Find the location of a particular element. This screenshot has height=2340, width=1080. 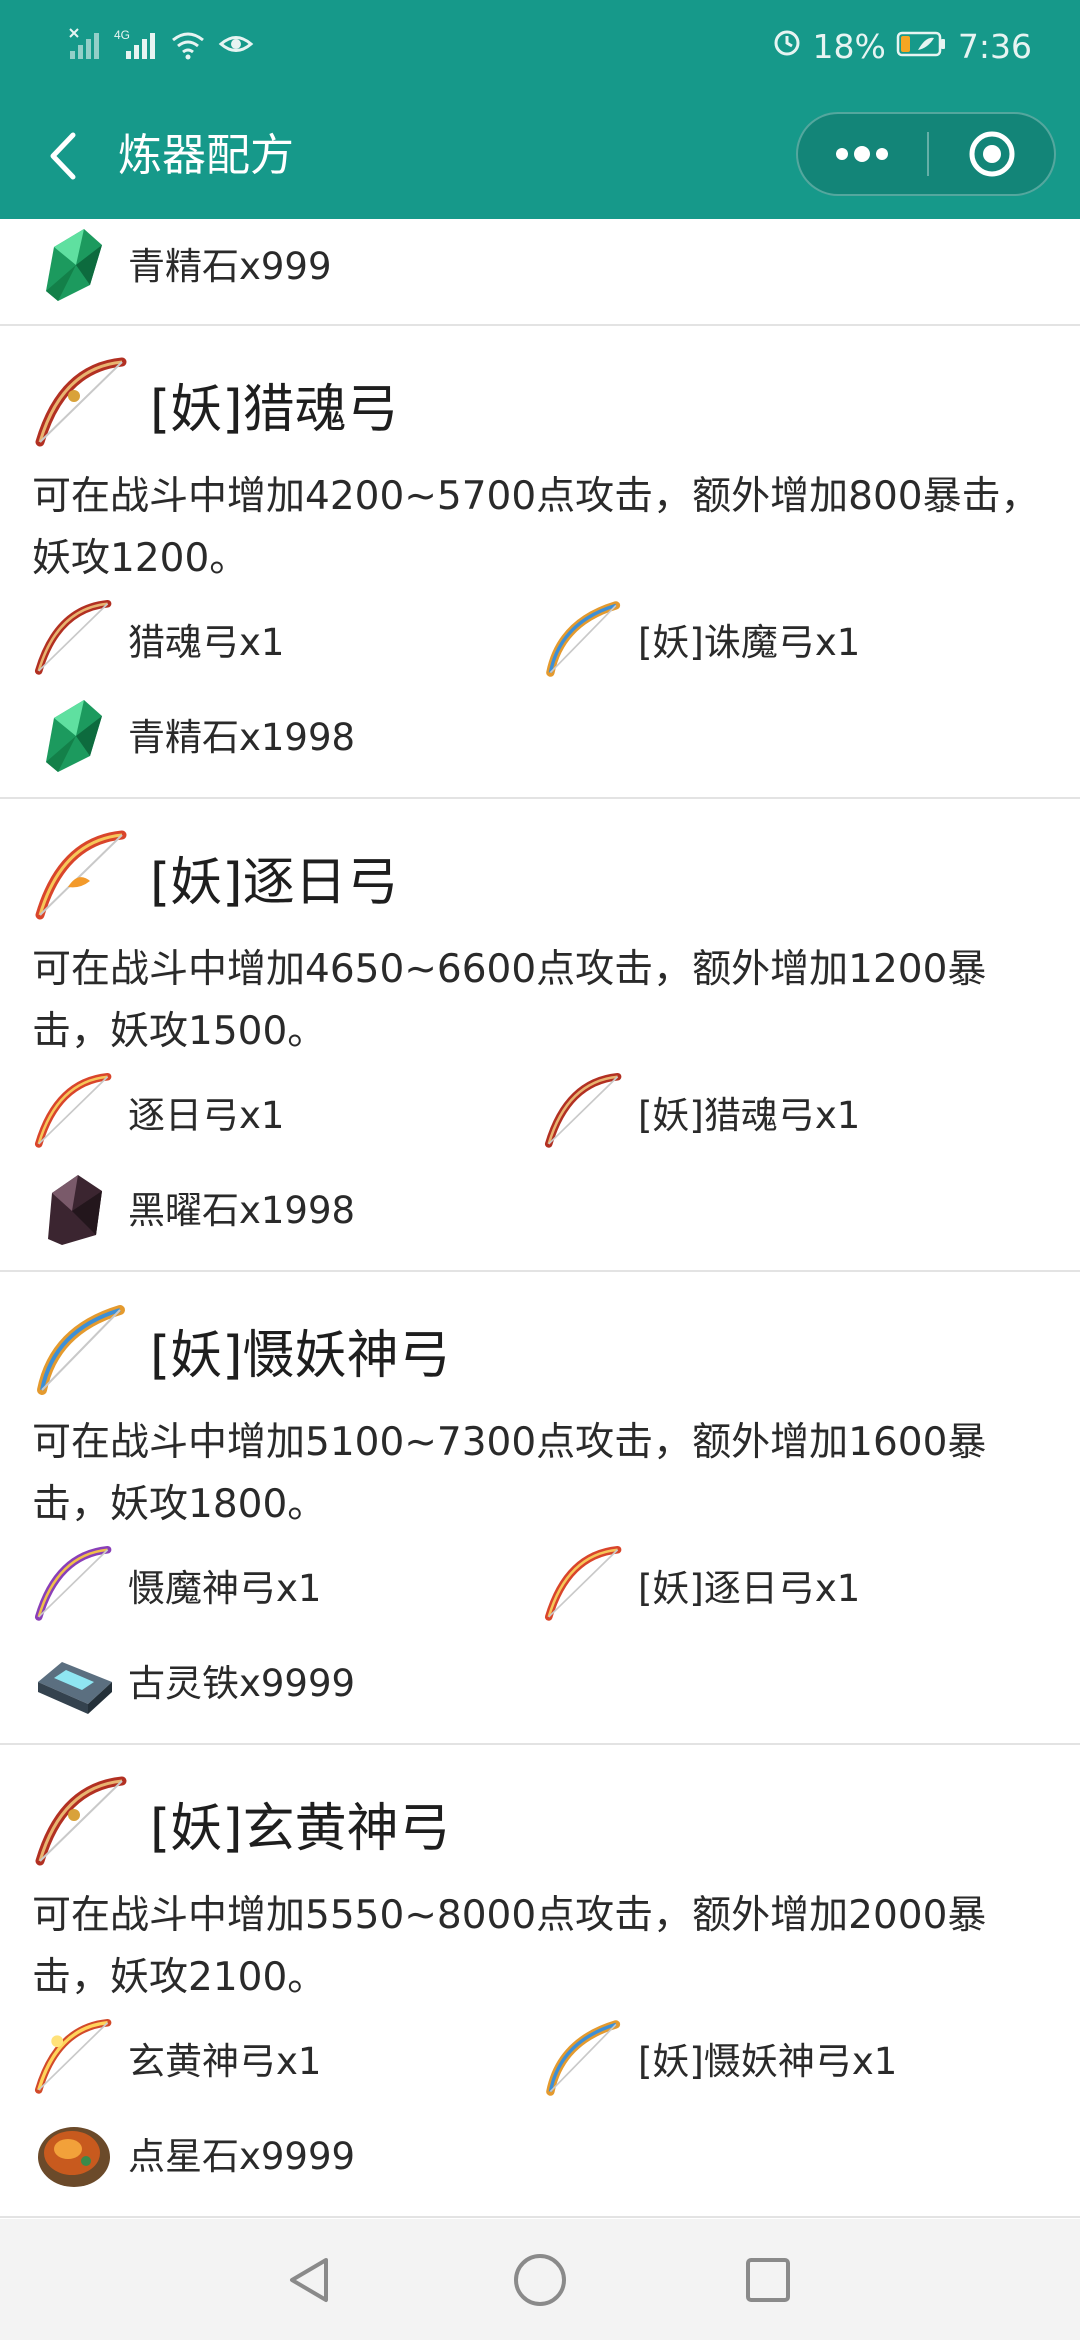

recipe-title: [妖]逐日弓 is located at coordinates (274, 882).